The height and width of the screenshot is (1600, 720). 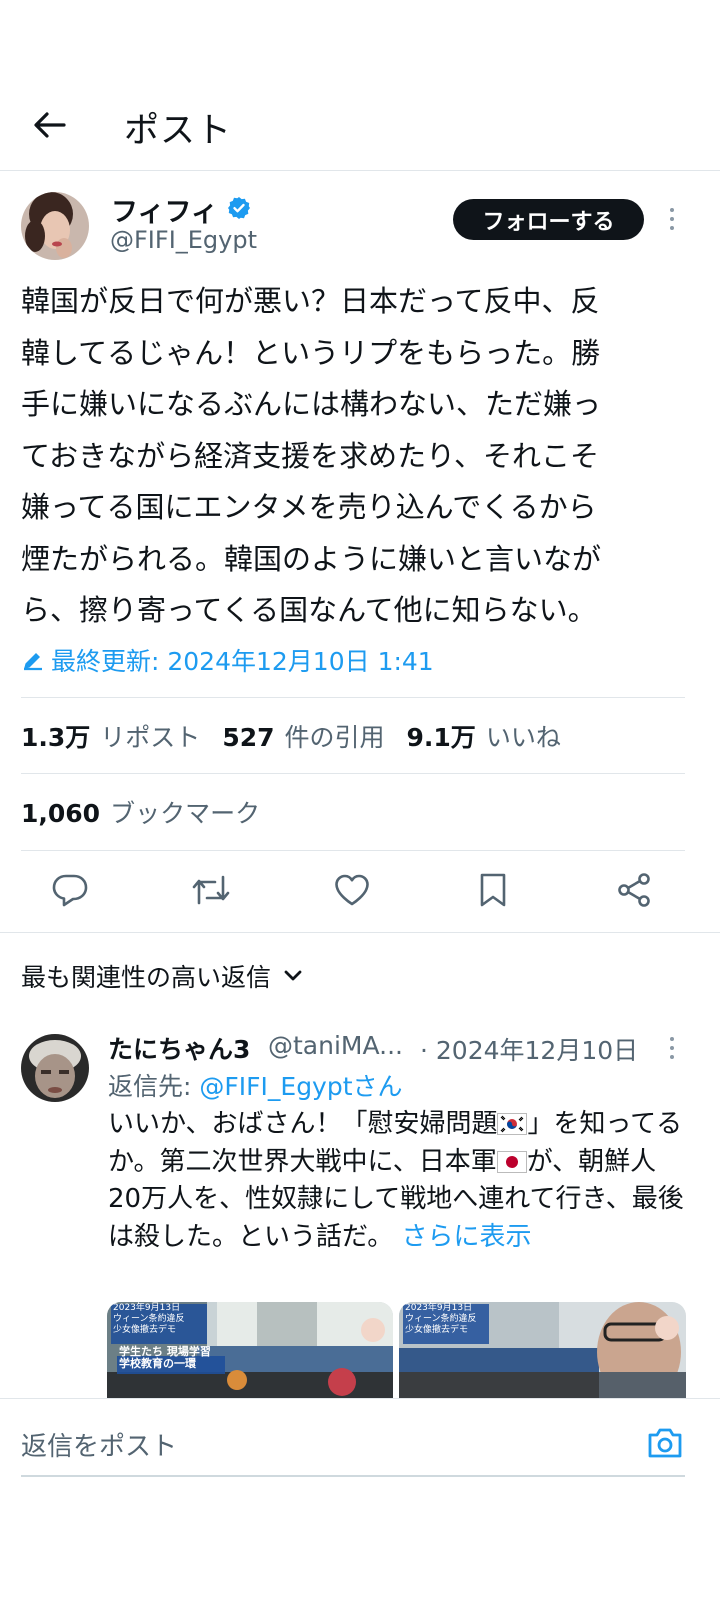 I want to click on author-name: フィフィ, so click(x=164, y=209).